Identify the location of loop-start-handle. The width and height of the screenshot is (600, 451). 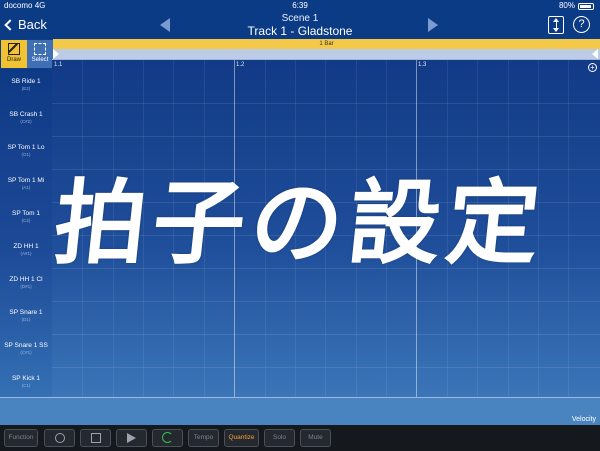
(56, 54).